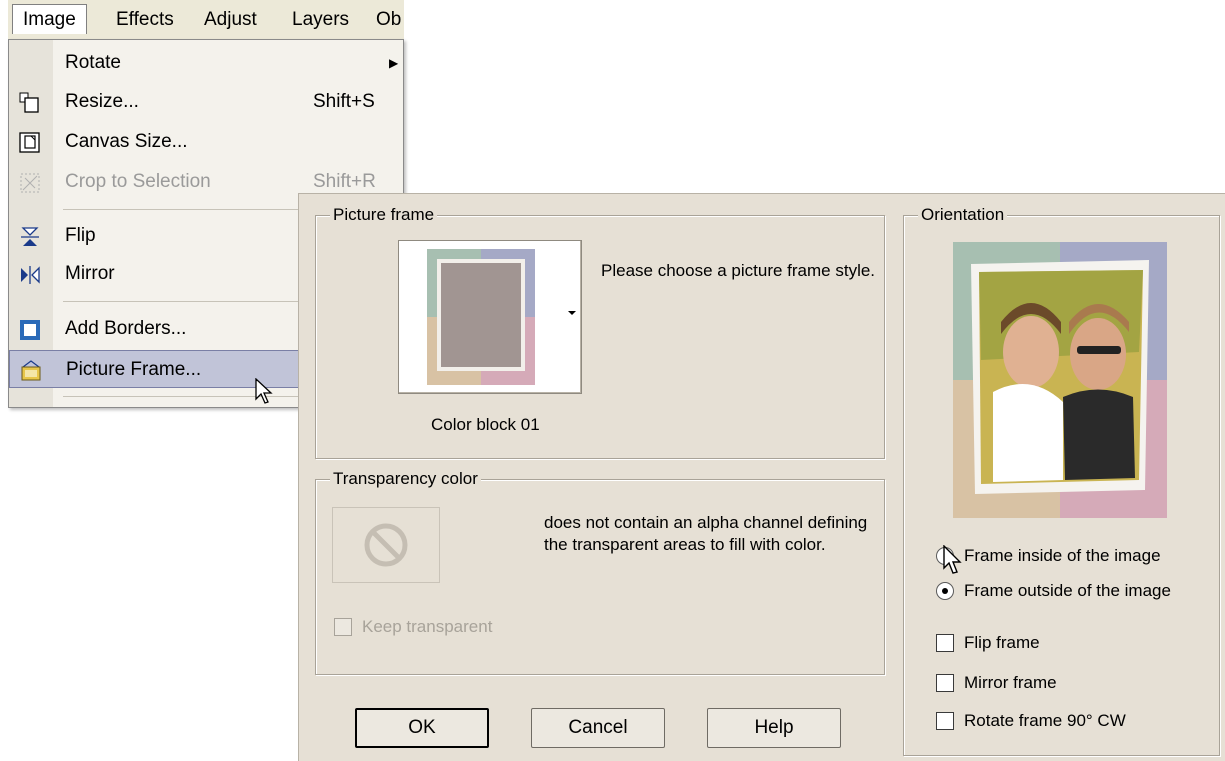 This screenshot has height=761, width=1225. I want to click on chevron-down-icon, so click(572, 313).